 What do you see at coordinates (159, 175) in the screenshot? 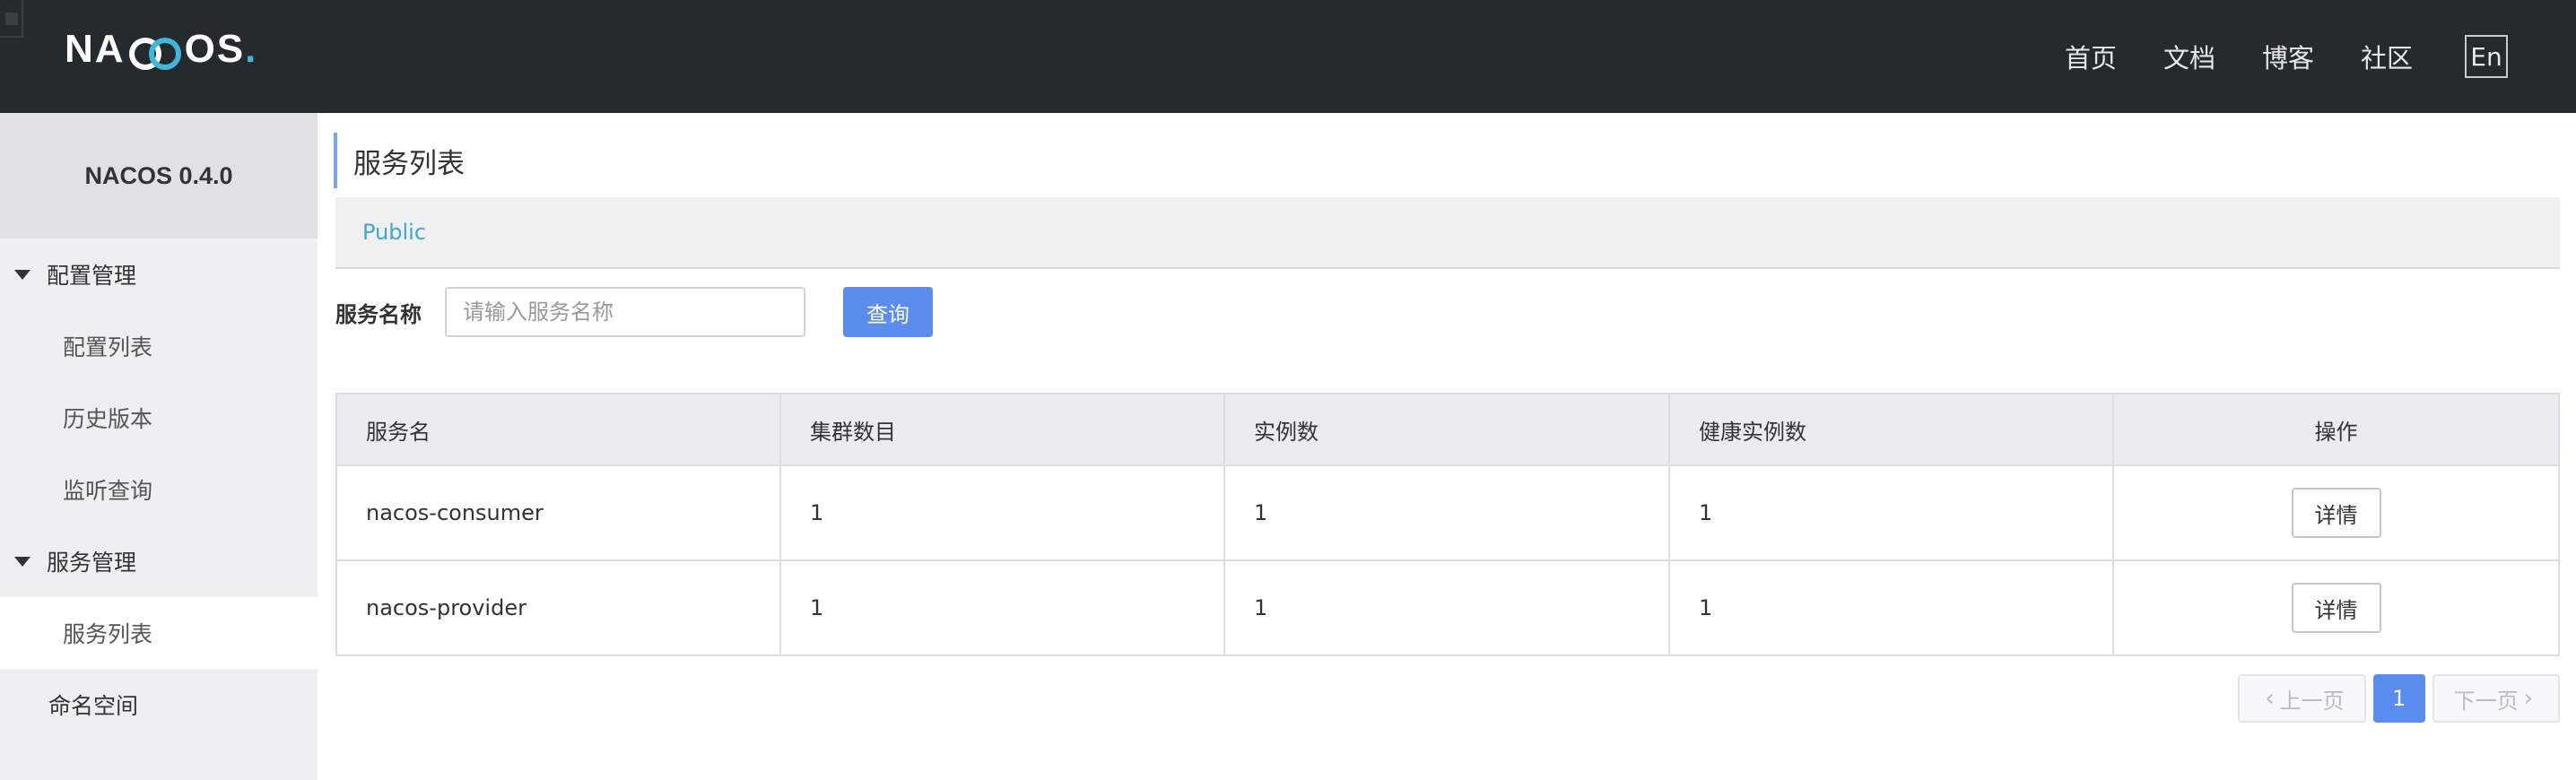
I see `version-title: NACOS 0.4.0` at bounding box center [159, 175].